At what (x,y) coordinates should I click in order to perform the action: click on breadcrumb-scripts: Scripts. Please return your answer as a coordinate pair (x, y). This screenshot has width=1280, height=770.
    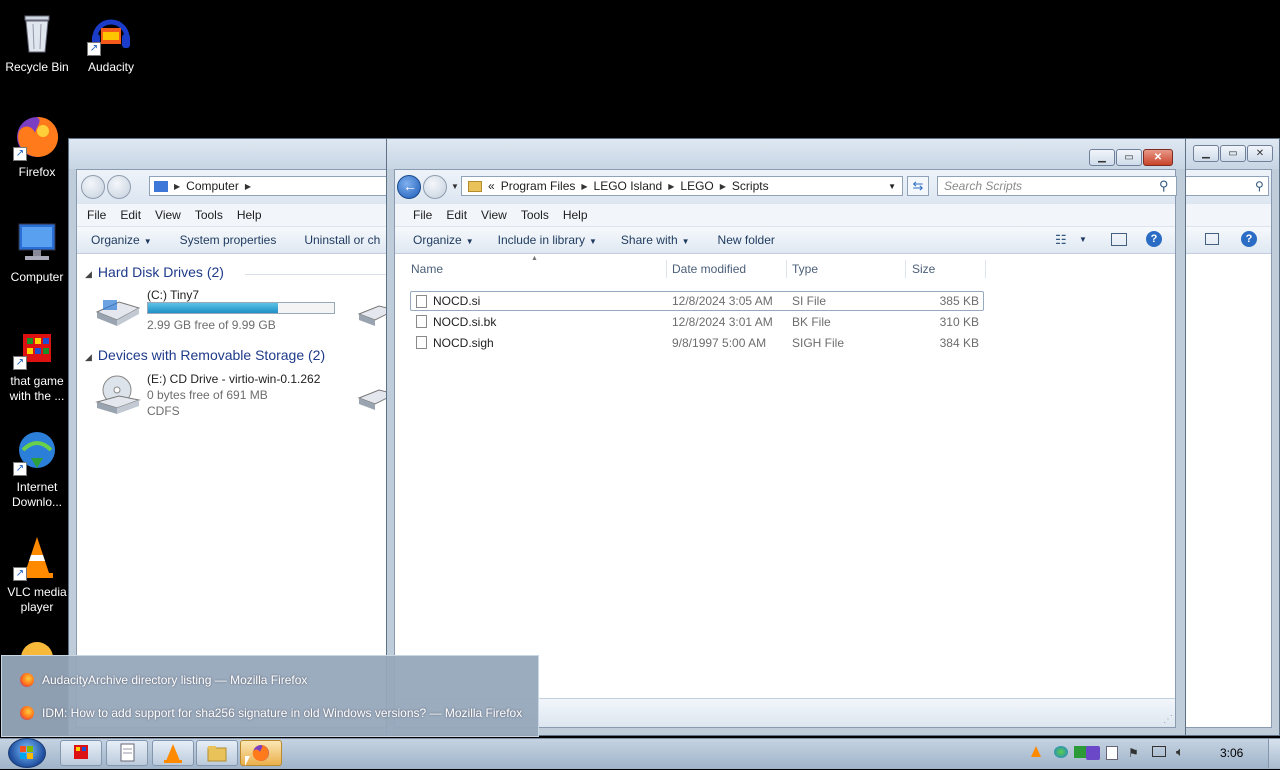
    Looking at the image, I should click on (750, 186).